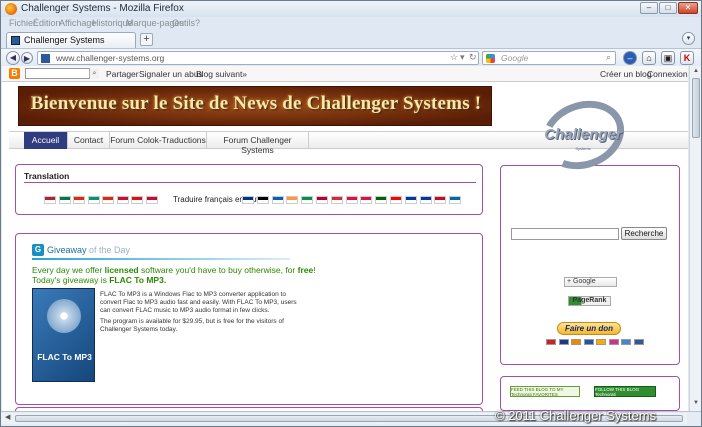 The width and height of the screenshot is (702, 427). Describe the element at coordinates (565, 234) in the screenshot. I see `sidebar-search-input` at that location.